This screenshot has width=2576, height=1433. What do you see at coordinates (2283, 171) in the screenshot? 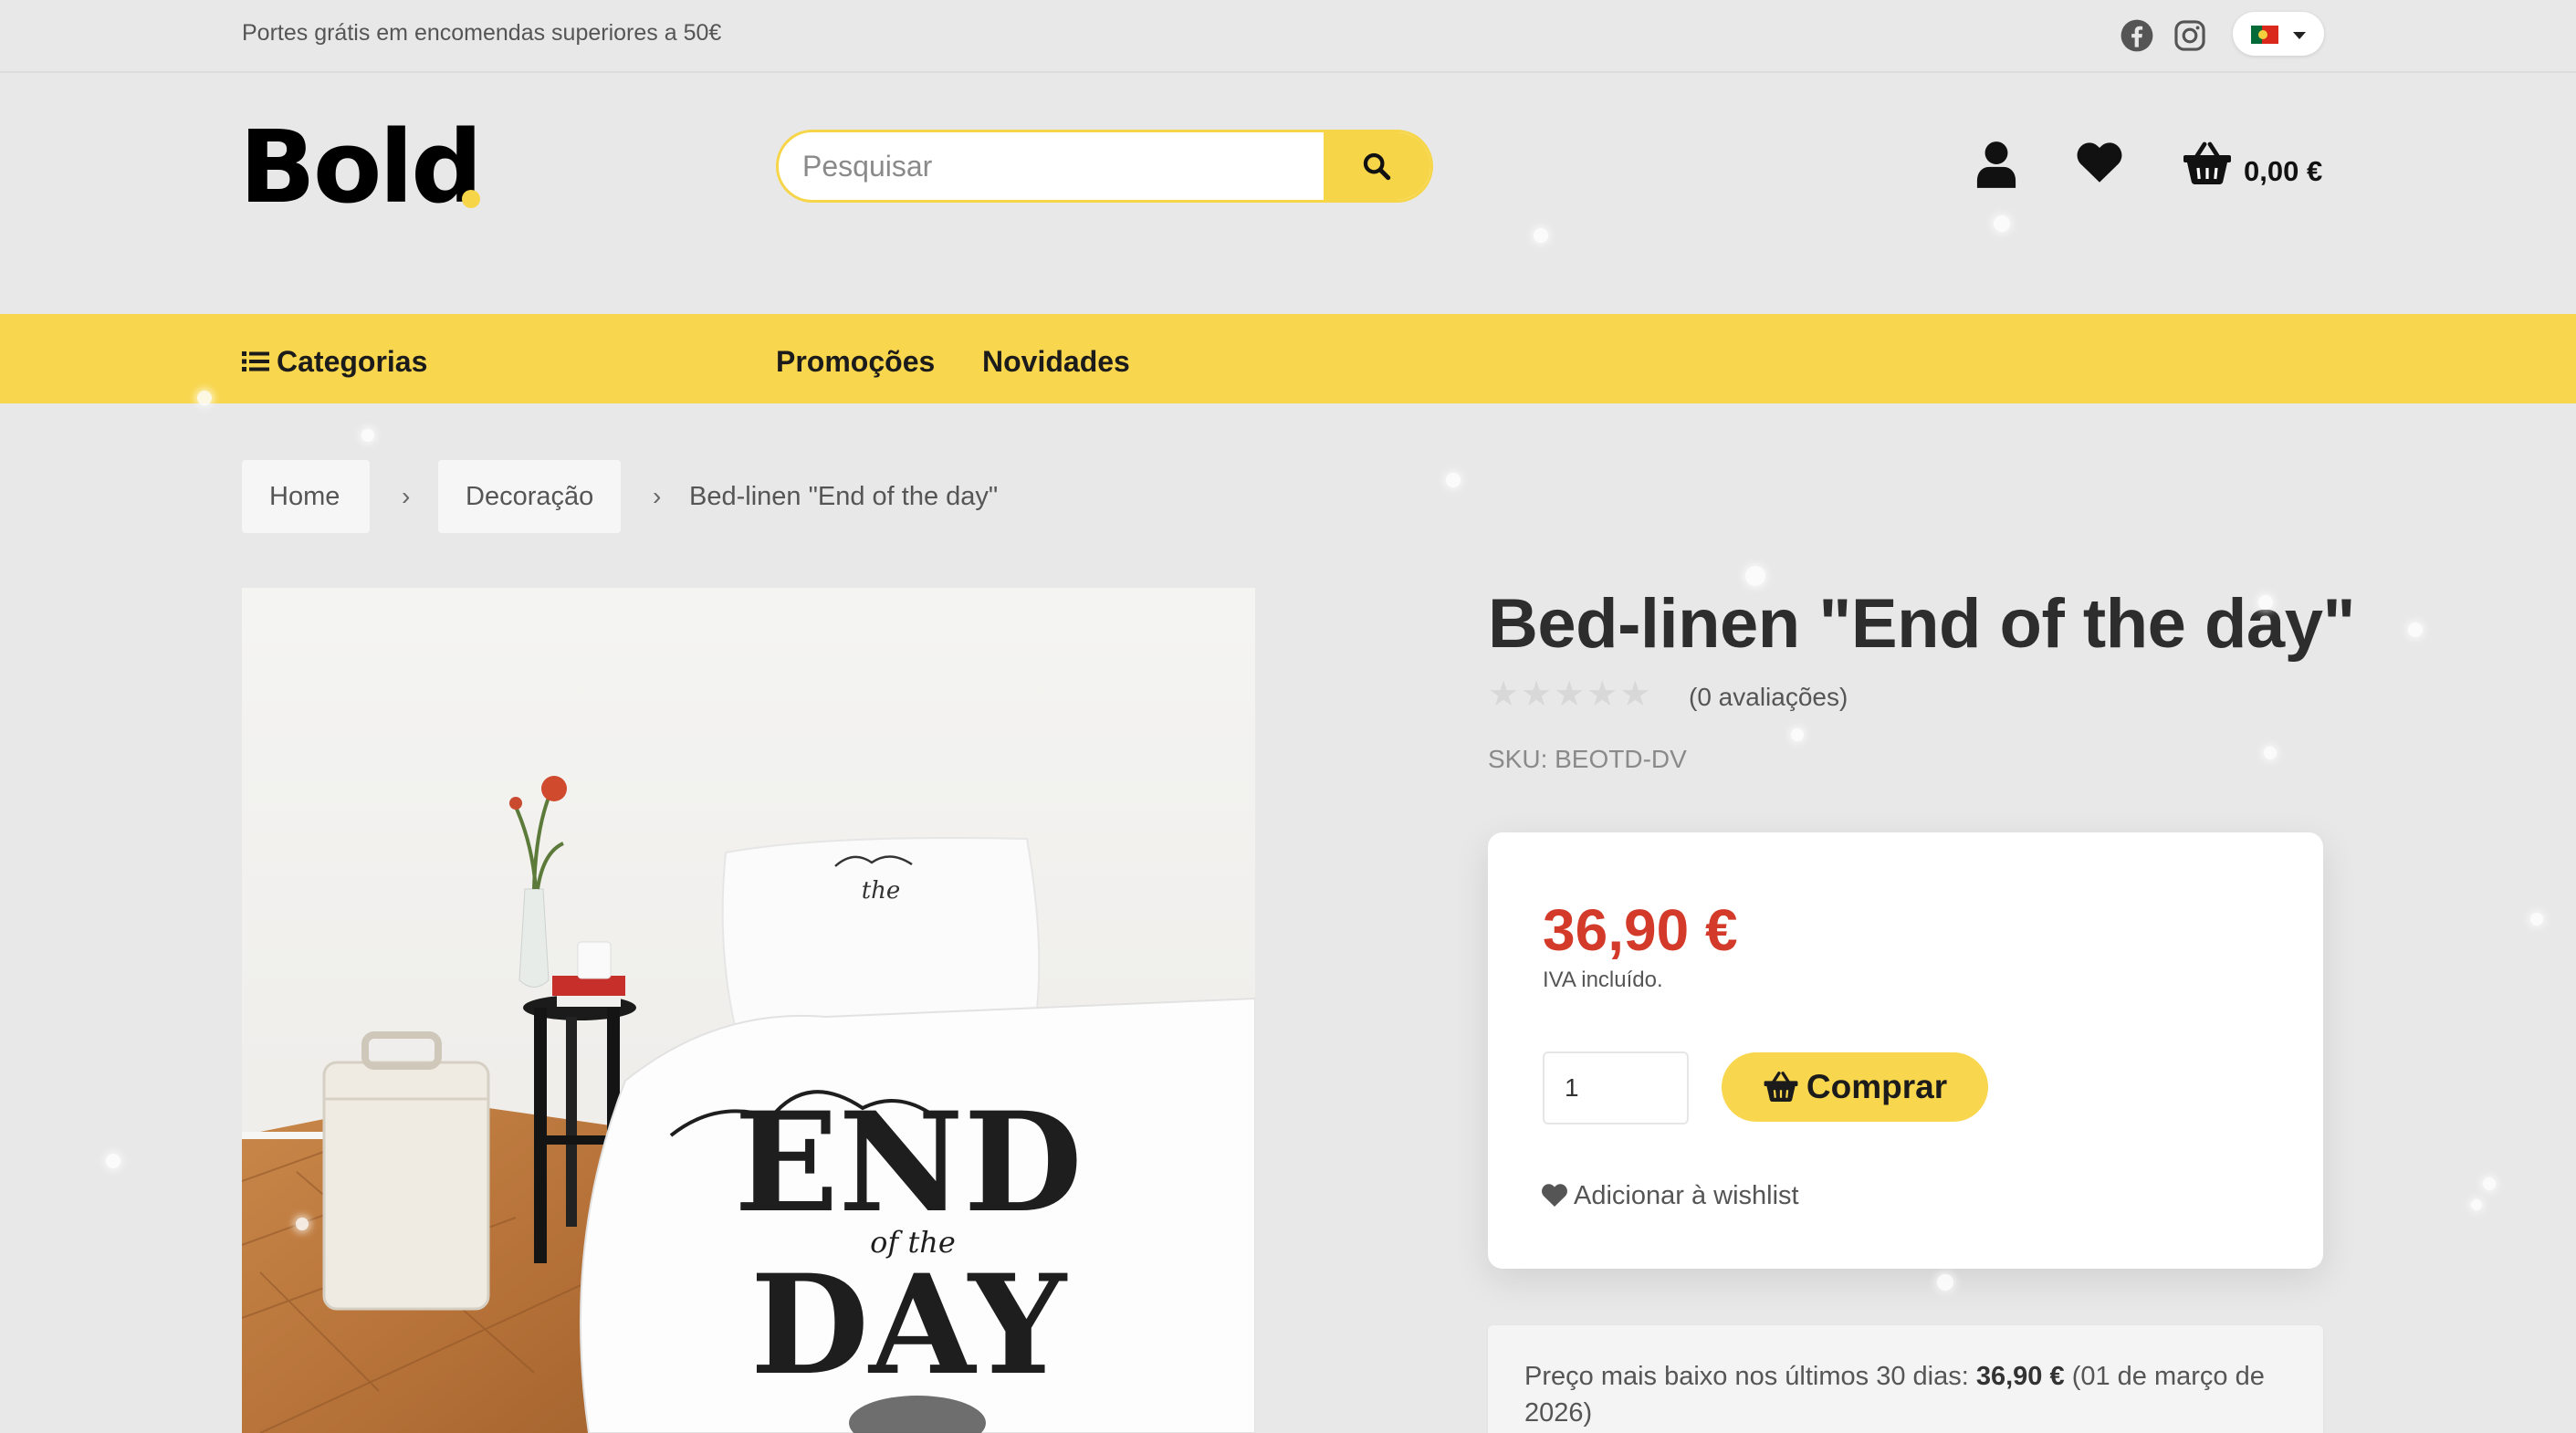
I see `cart-total: 0,00 €` at bounding box center [2283, 171].